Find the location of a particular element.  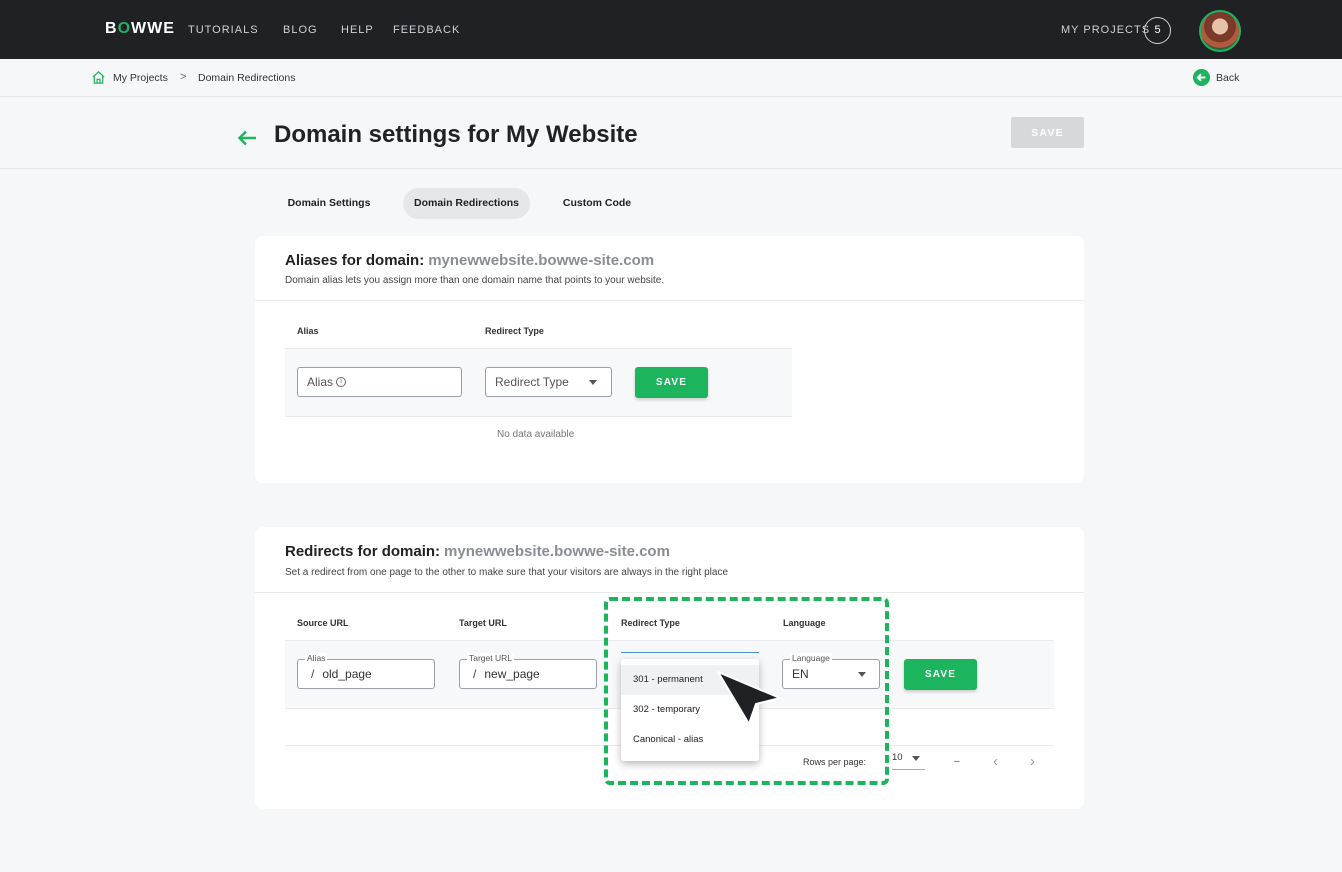

col-header-redirect-type: Redirect Type is located at coordinates (514, 331).